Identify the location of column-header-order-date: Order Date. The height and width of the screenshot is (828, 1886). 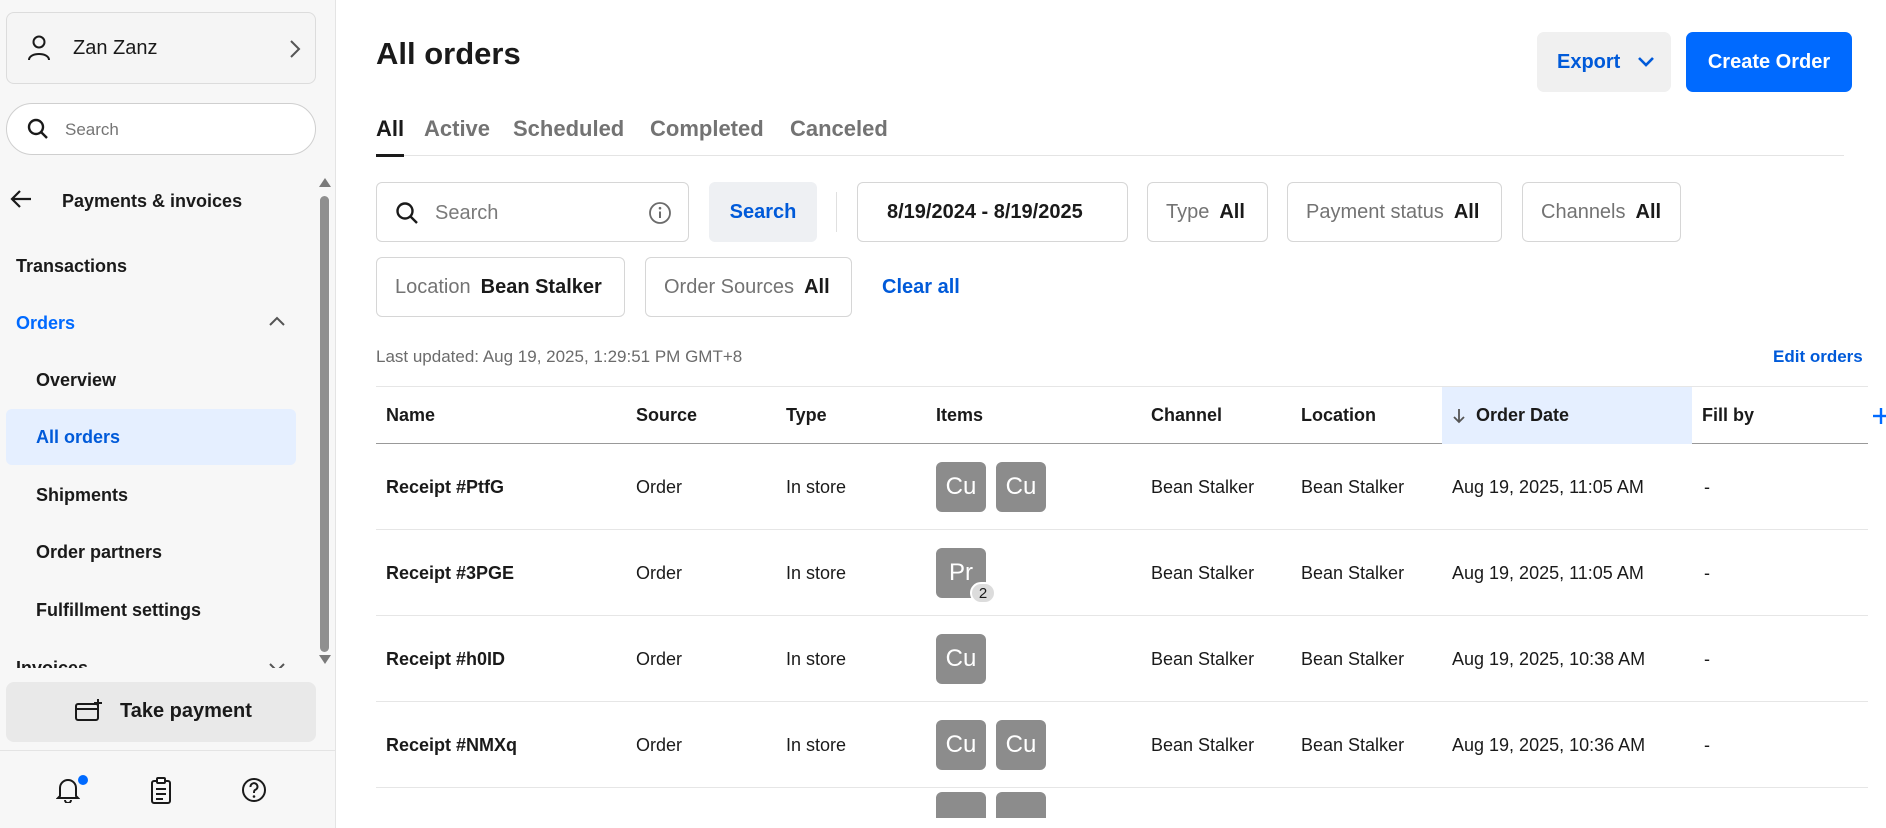
(1567, 415).